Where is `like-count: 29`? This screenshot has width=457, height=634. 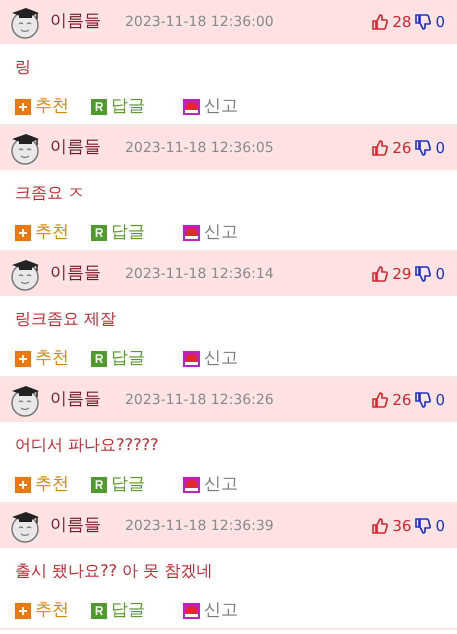 like-count: 29 is located at coordinates (402, 274).